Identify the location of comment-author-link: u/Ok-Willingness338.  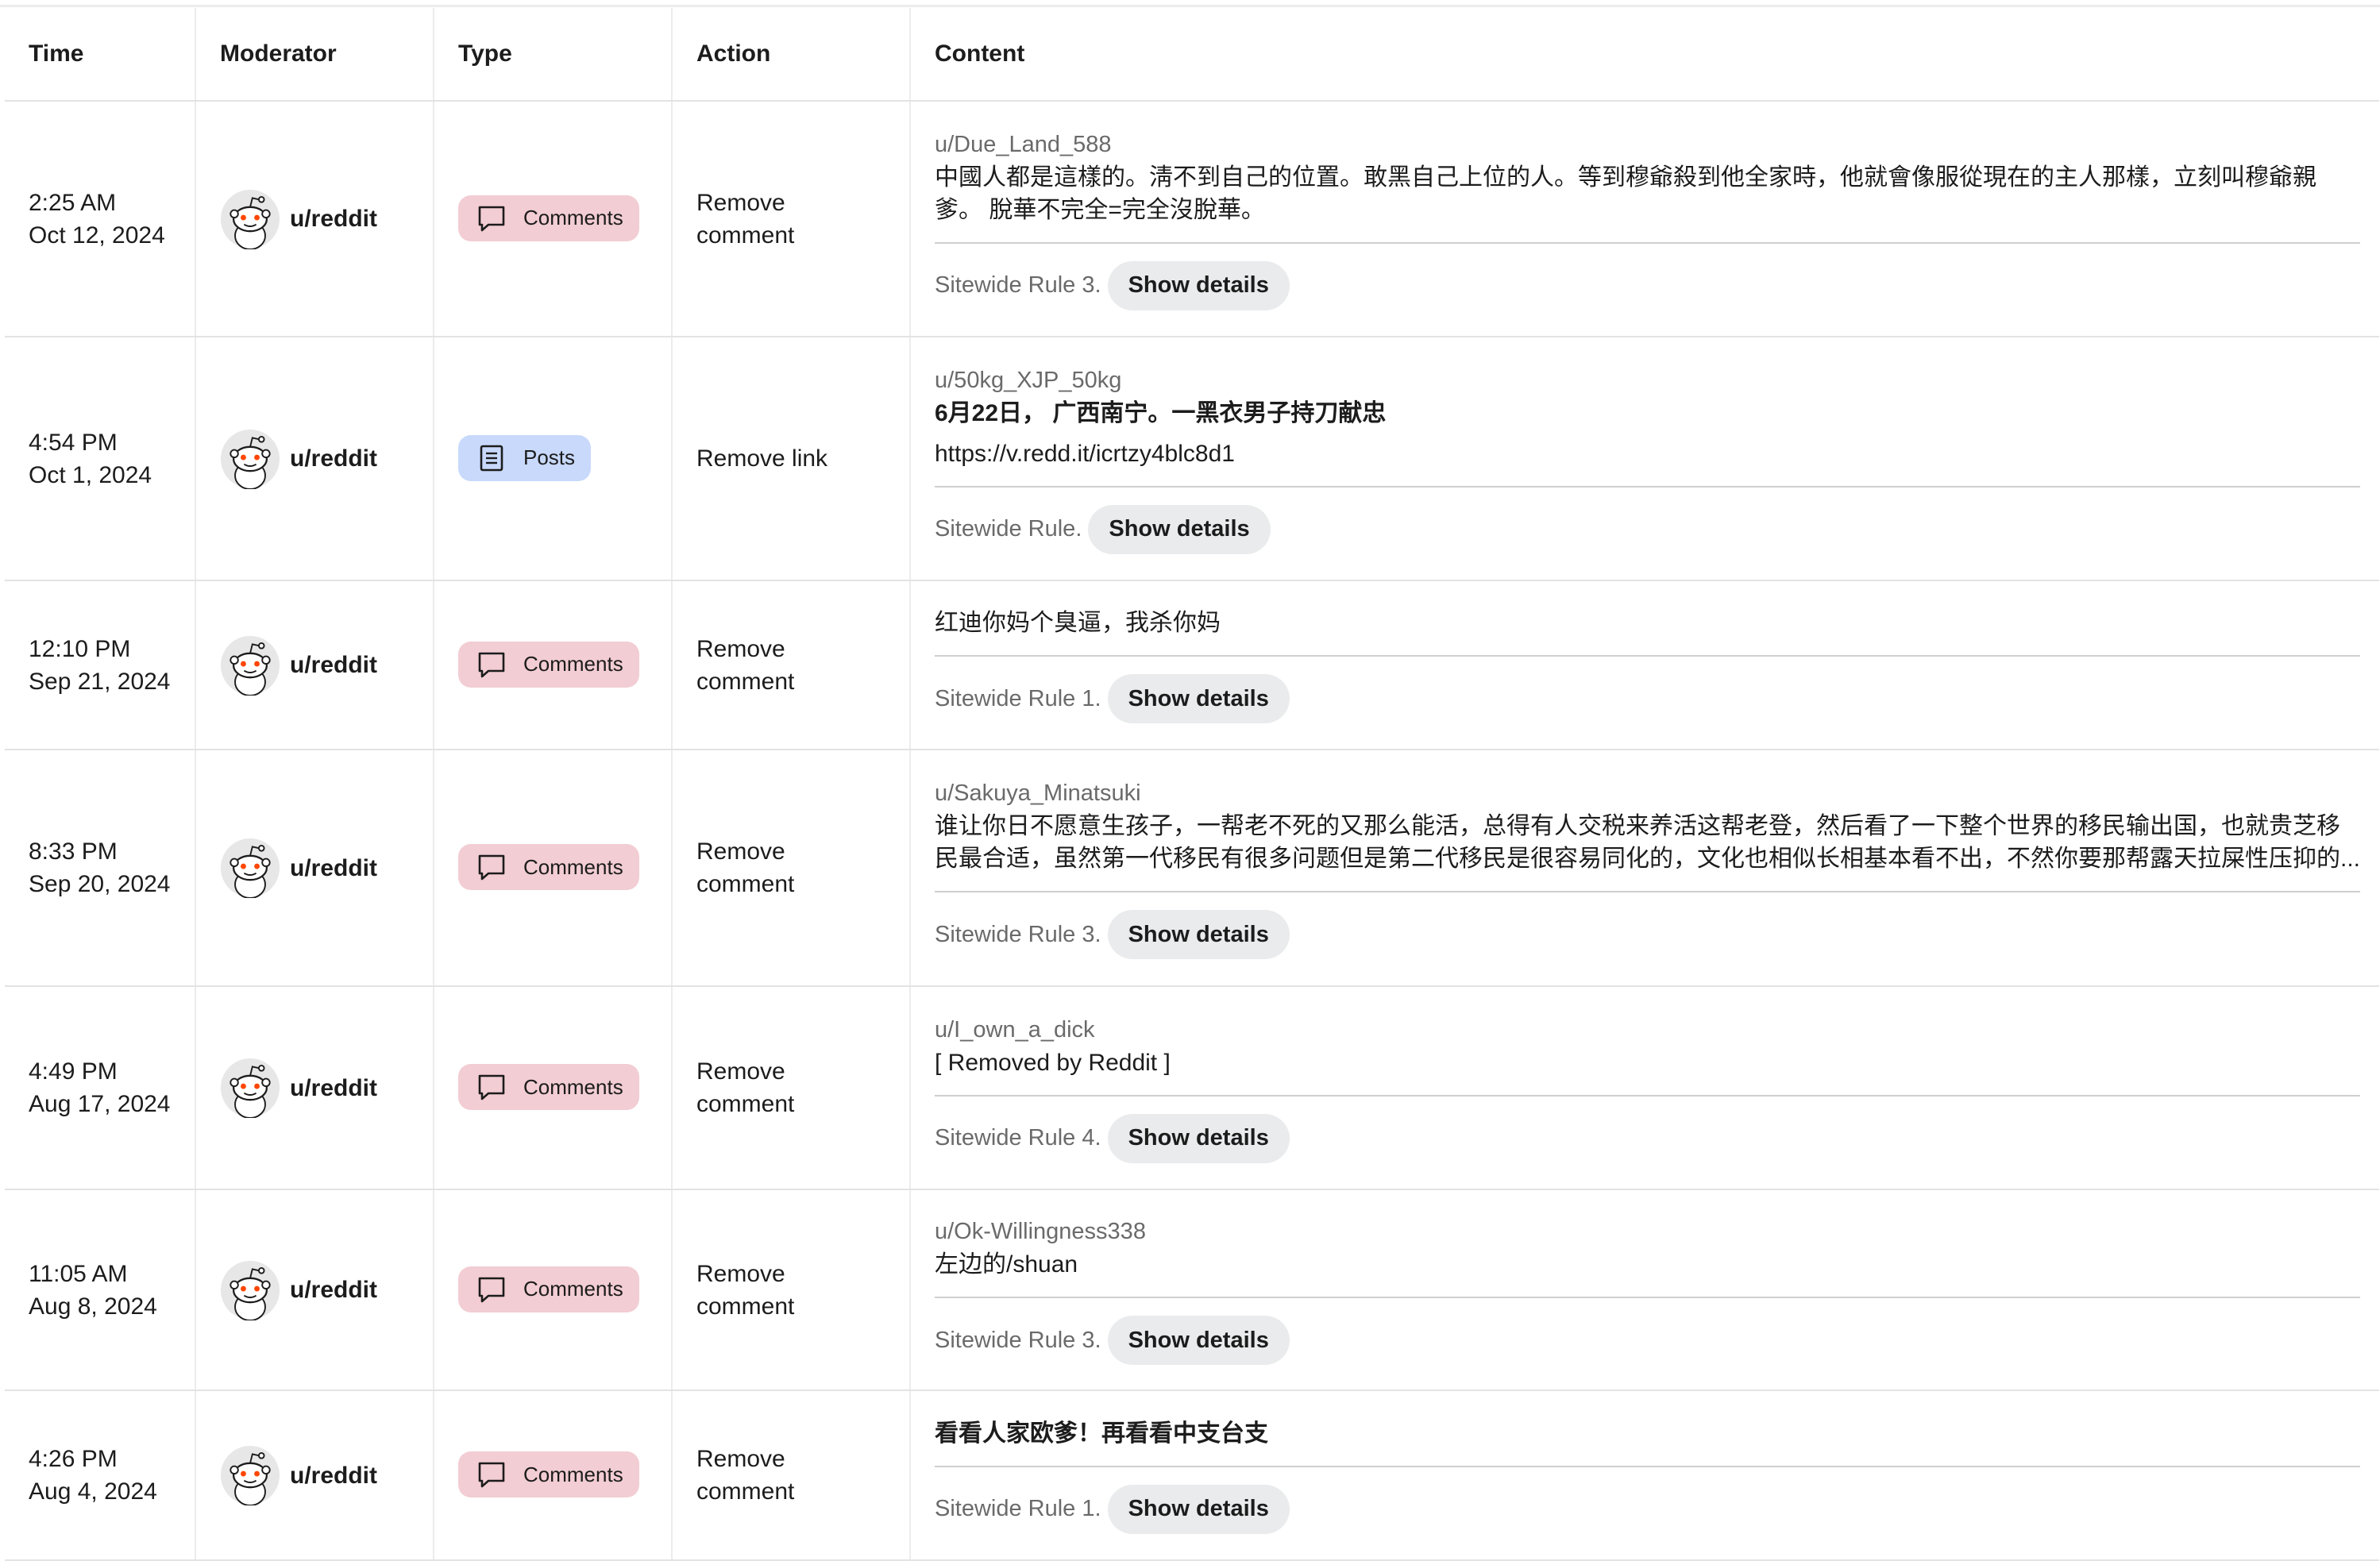
(1647, 1231).